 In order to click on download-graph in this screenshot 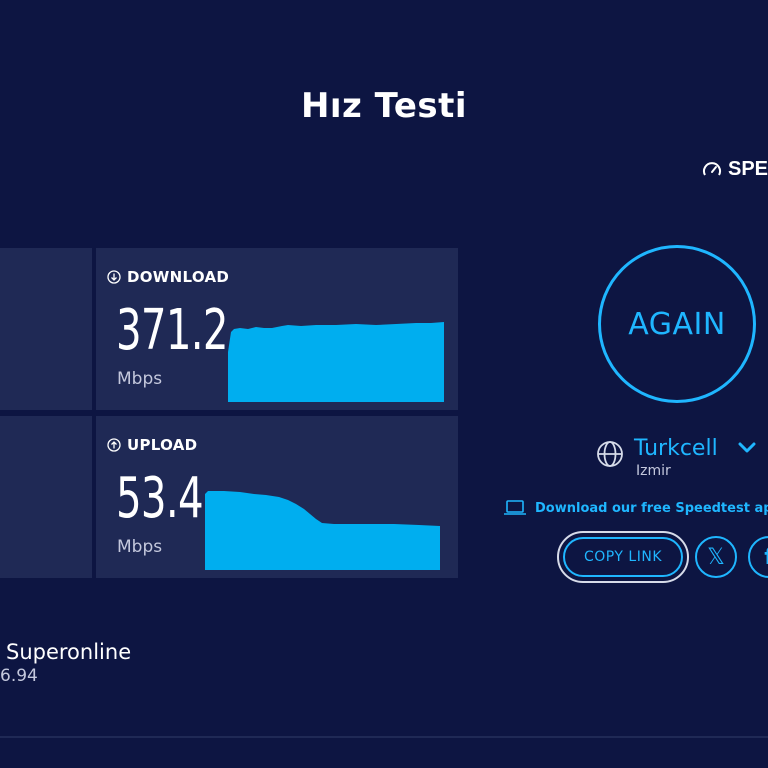, I will do `click(336, 362)`.